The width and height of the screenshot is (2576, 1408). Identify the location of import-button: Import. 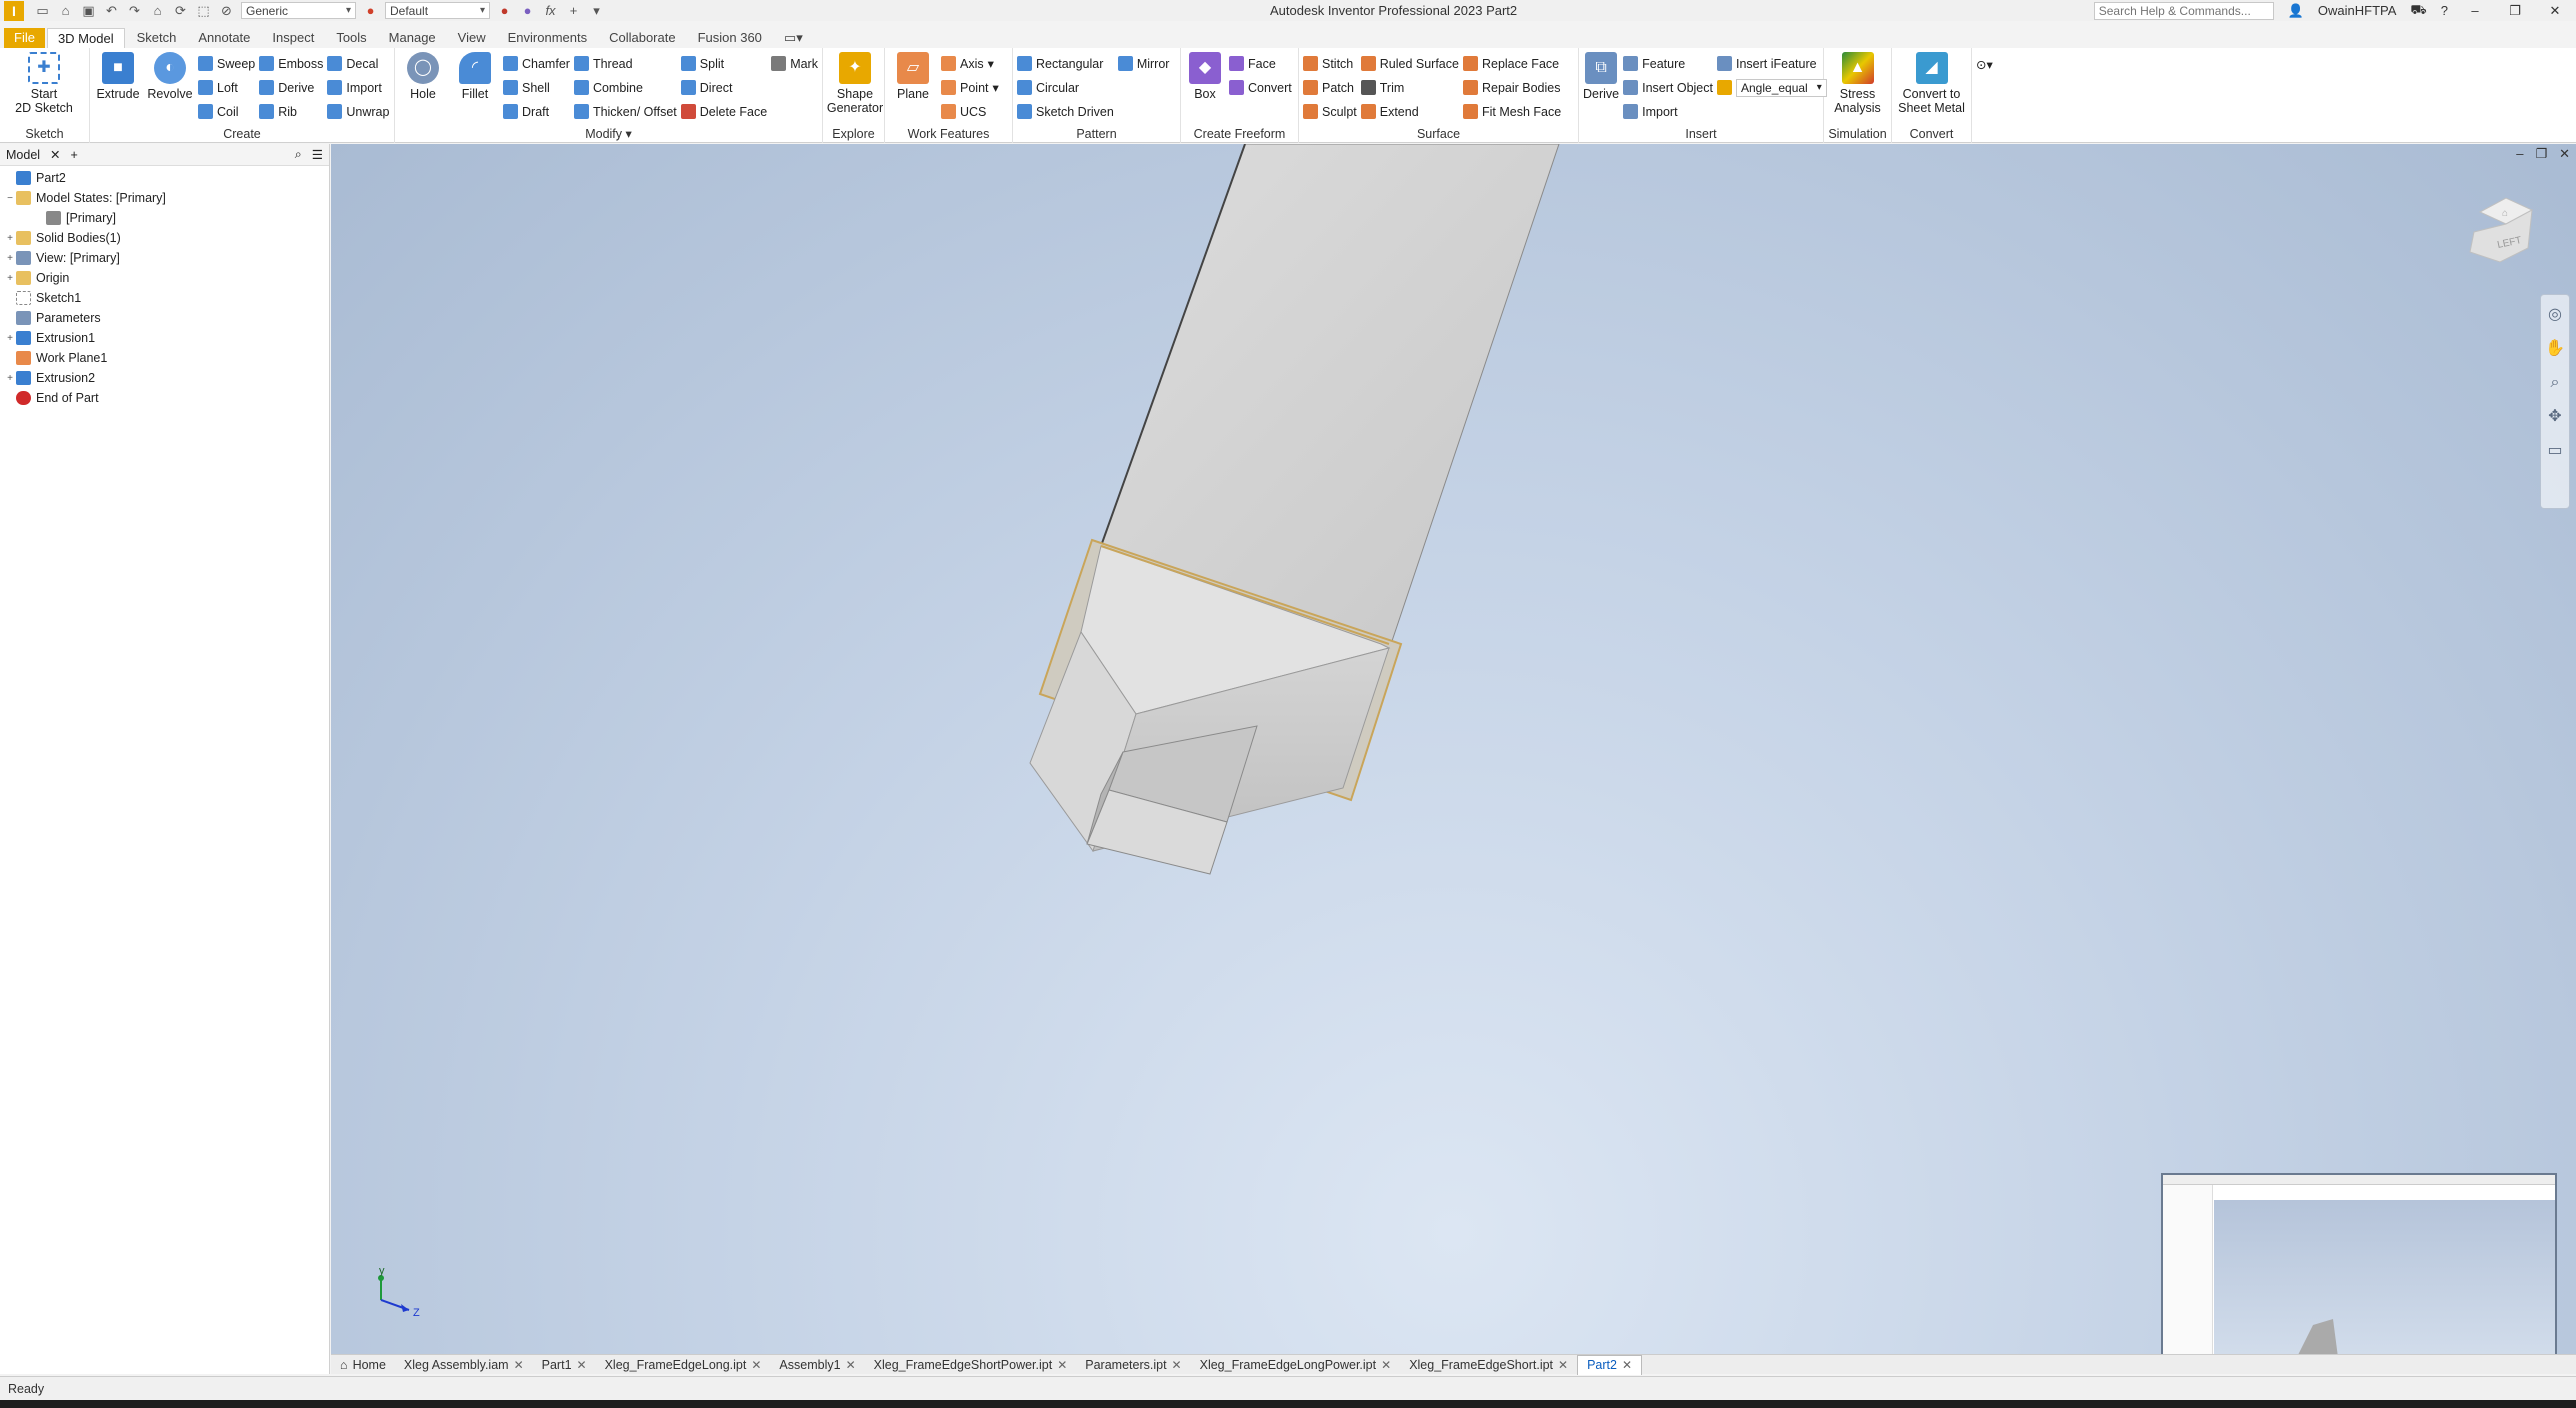
(358, 87).